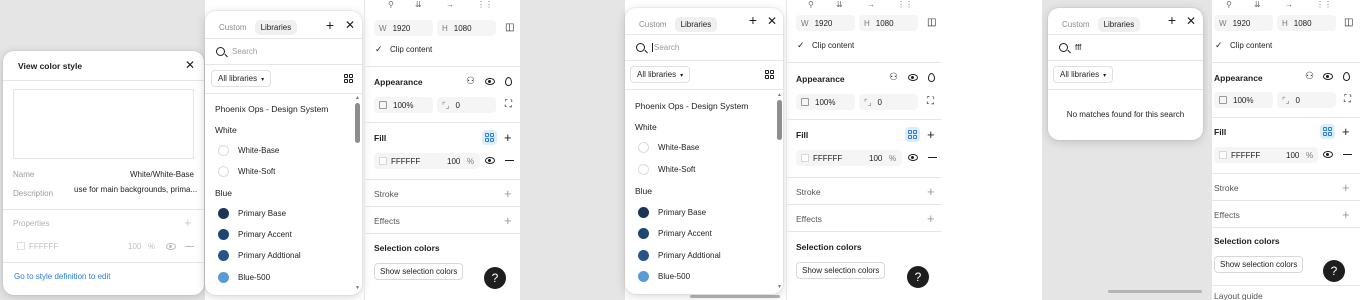 The image size is (1360, 300). I want to click on grid-view-icon, so click(769, 74).